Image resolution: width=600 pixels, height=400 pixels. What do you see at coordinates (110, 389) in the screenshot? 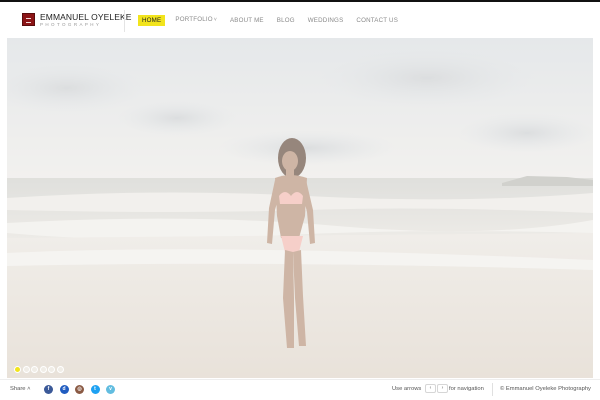
I see `vimeo-icon: v` at bounding box center [110, 389].